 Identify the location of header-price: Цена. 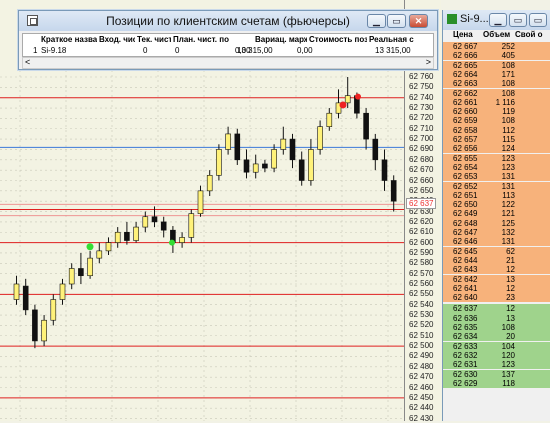
(463, 34).